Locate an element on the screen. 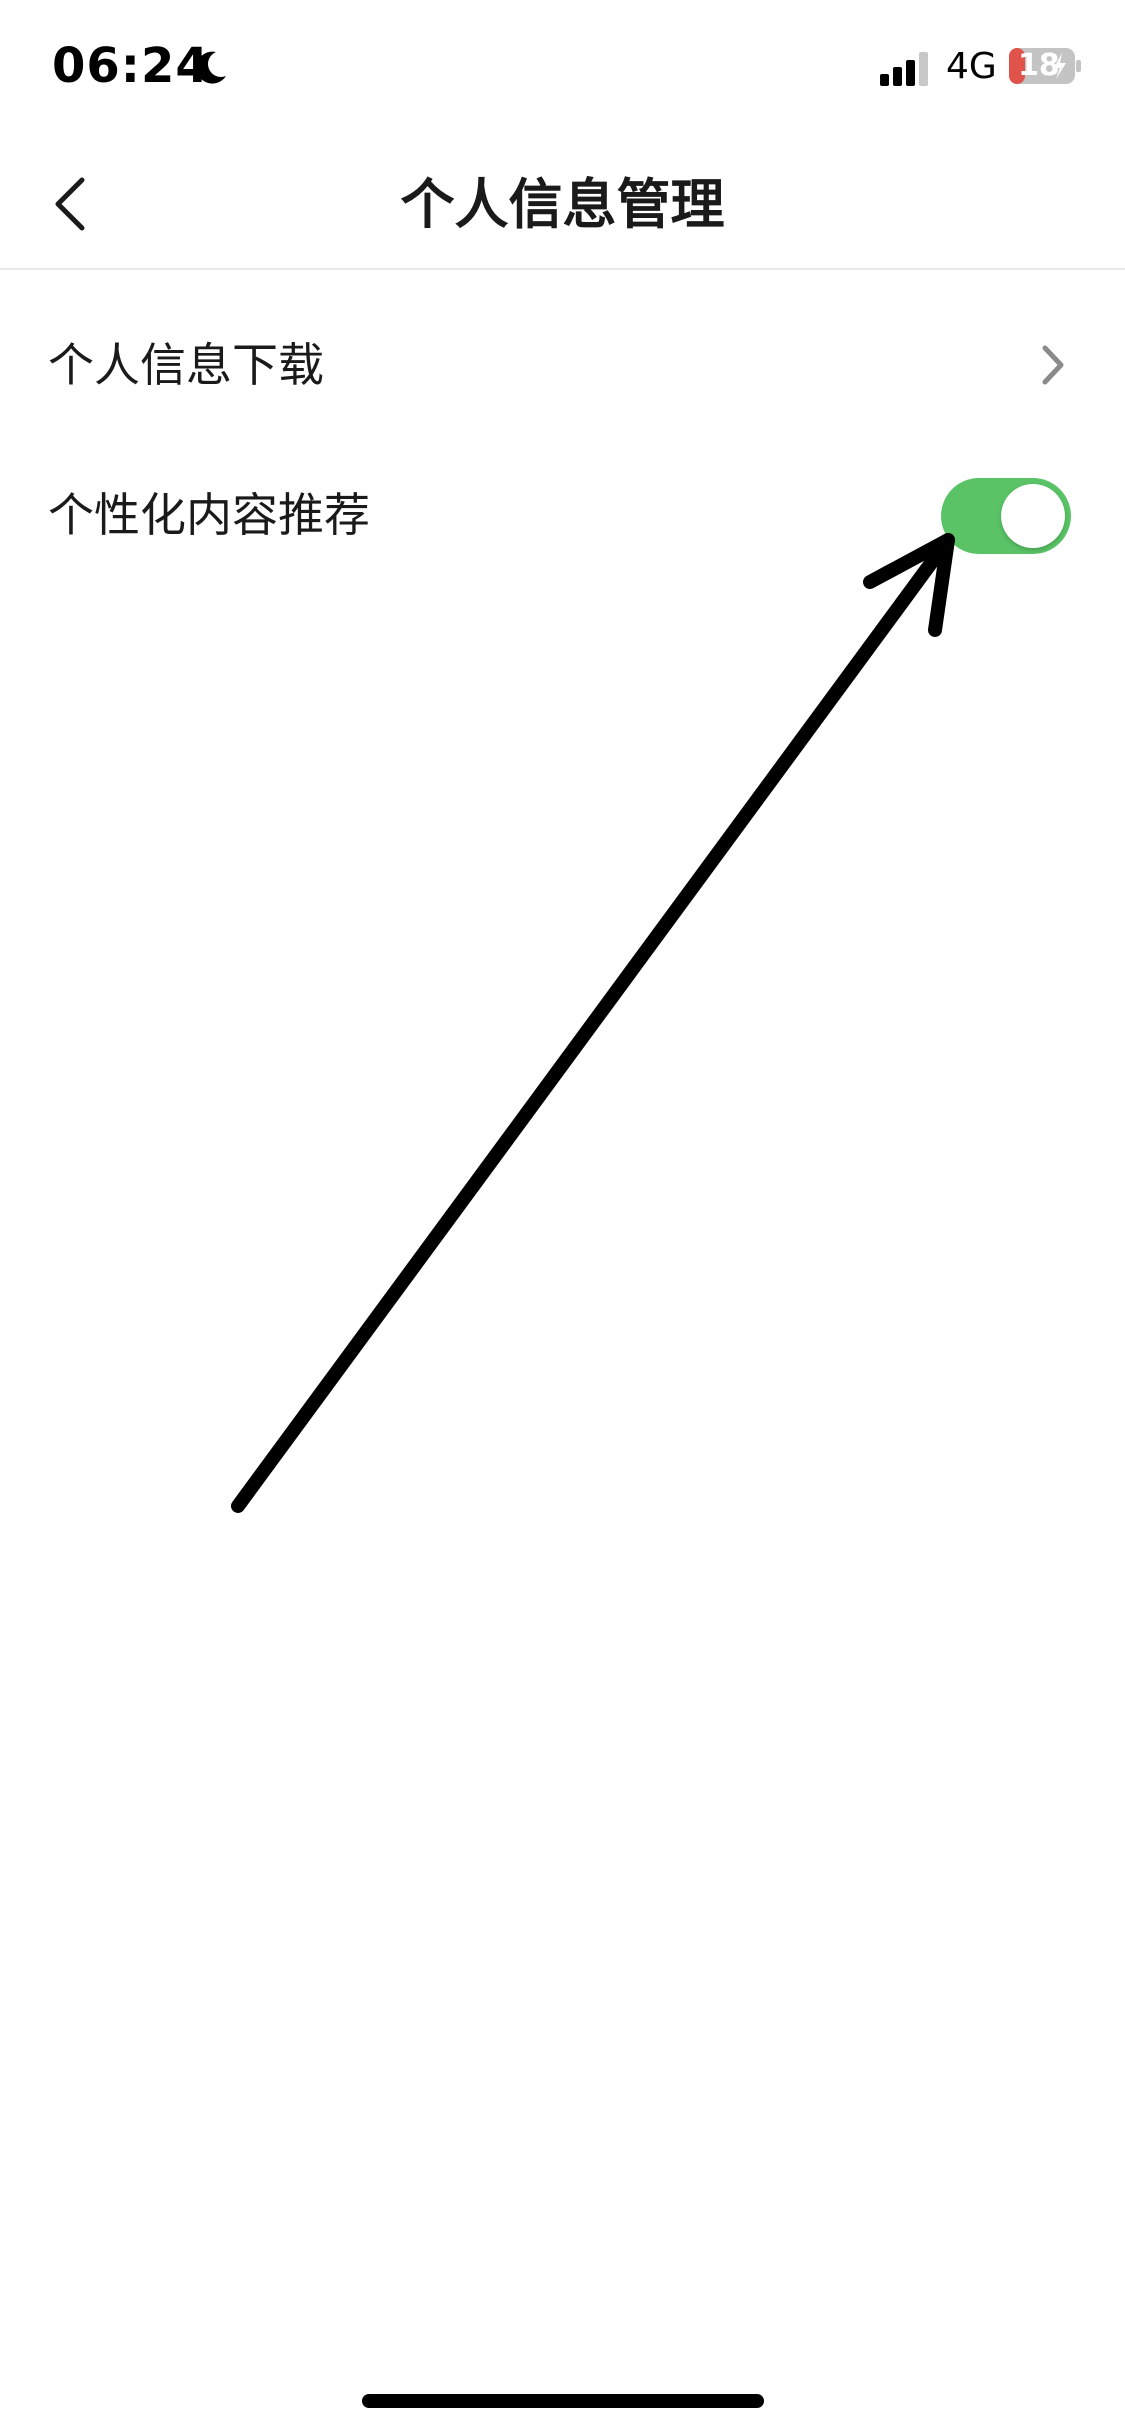 The image size is (1125, 2436). page-title: 个人信息管理 is located at coordinates (562, 204).